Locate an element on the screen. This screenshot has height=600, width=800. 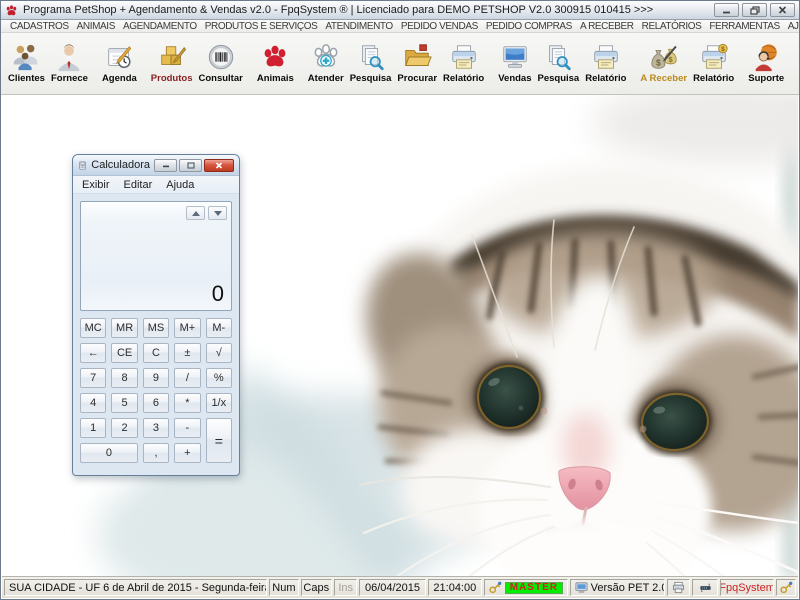
toolbar-label: Produtos is located at coordinates (171, 78).